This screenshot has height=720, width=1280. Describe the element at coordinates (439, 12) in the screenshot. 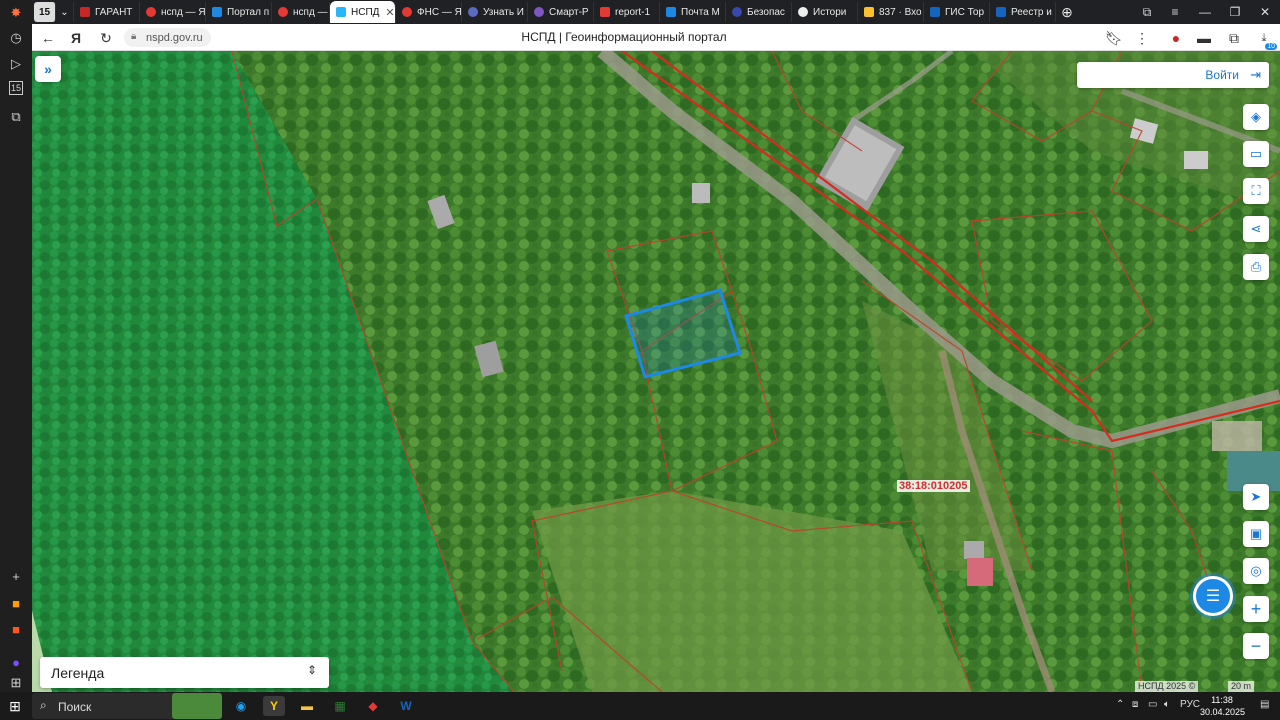

I see `tab-label: ФНС — Я` at that location.